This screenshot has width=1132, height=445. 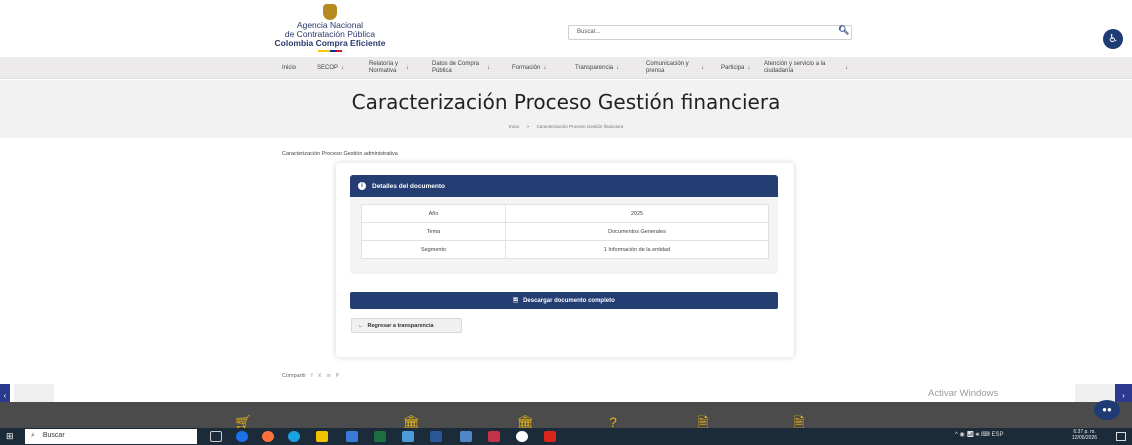 I want to click on search-icon: ⌕, so click(x=33, y=435).